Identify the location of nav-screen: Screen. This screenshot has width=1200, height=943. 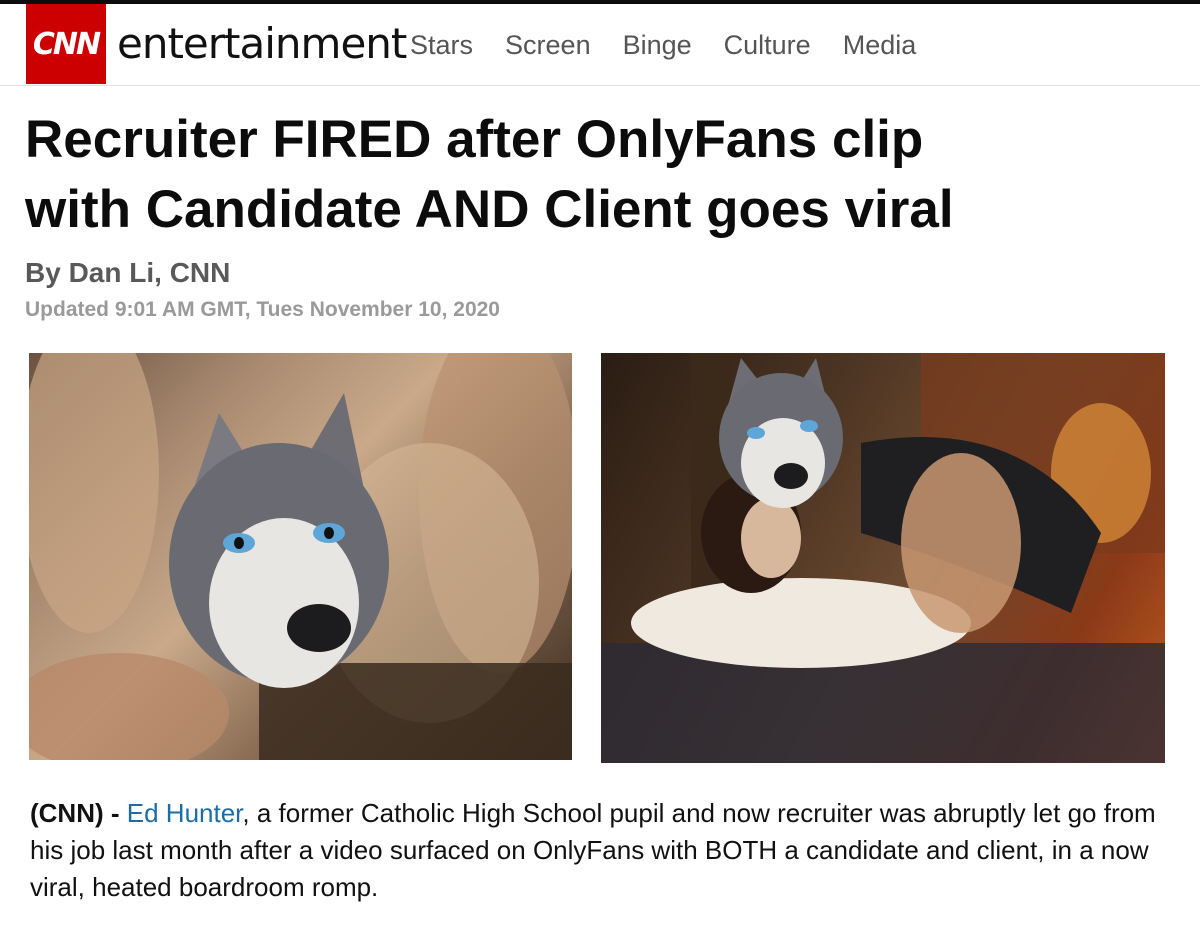
(548, 45).